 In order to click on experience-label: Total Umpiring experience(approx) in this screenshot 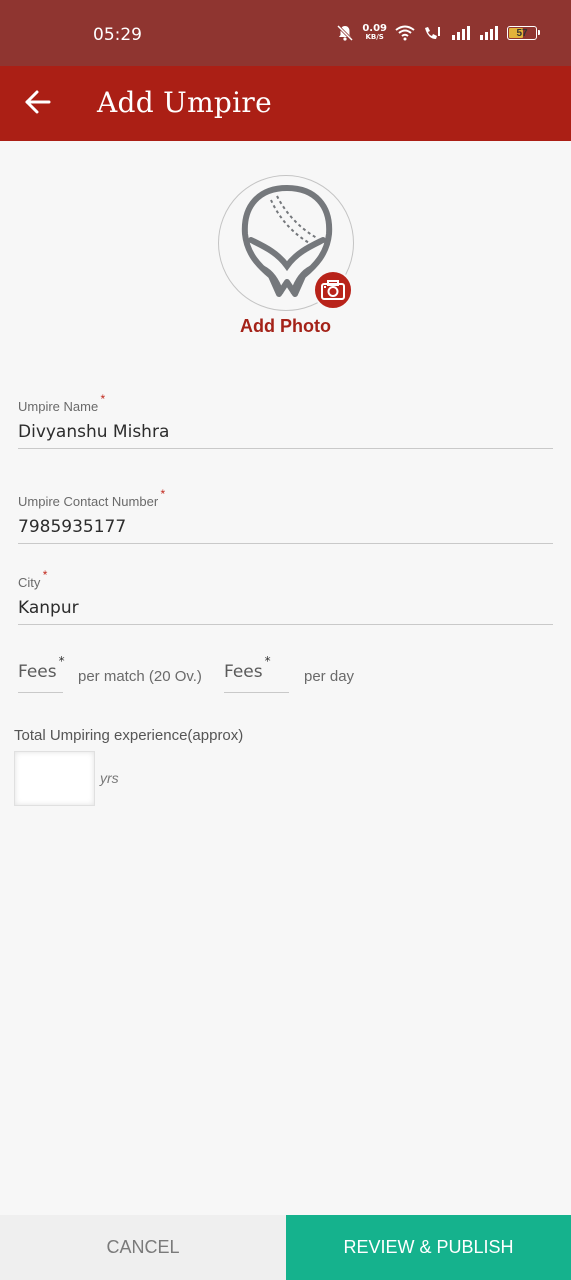, I will do `click(129, 735)`.